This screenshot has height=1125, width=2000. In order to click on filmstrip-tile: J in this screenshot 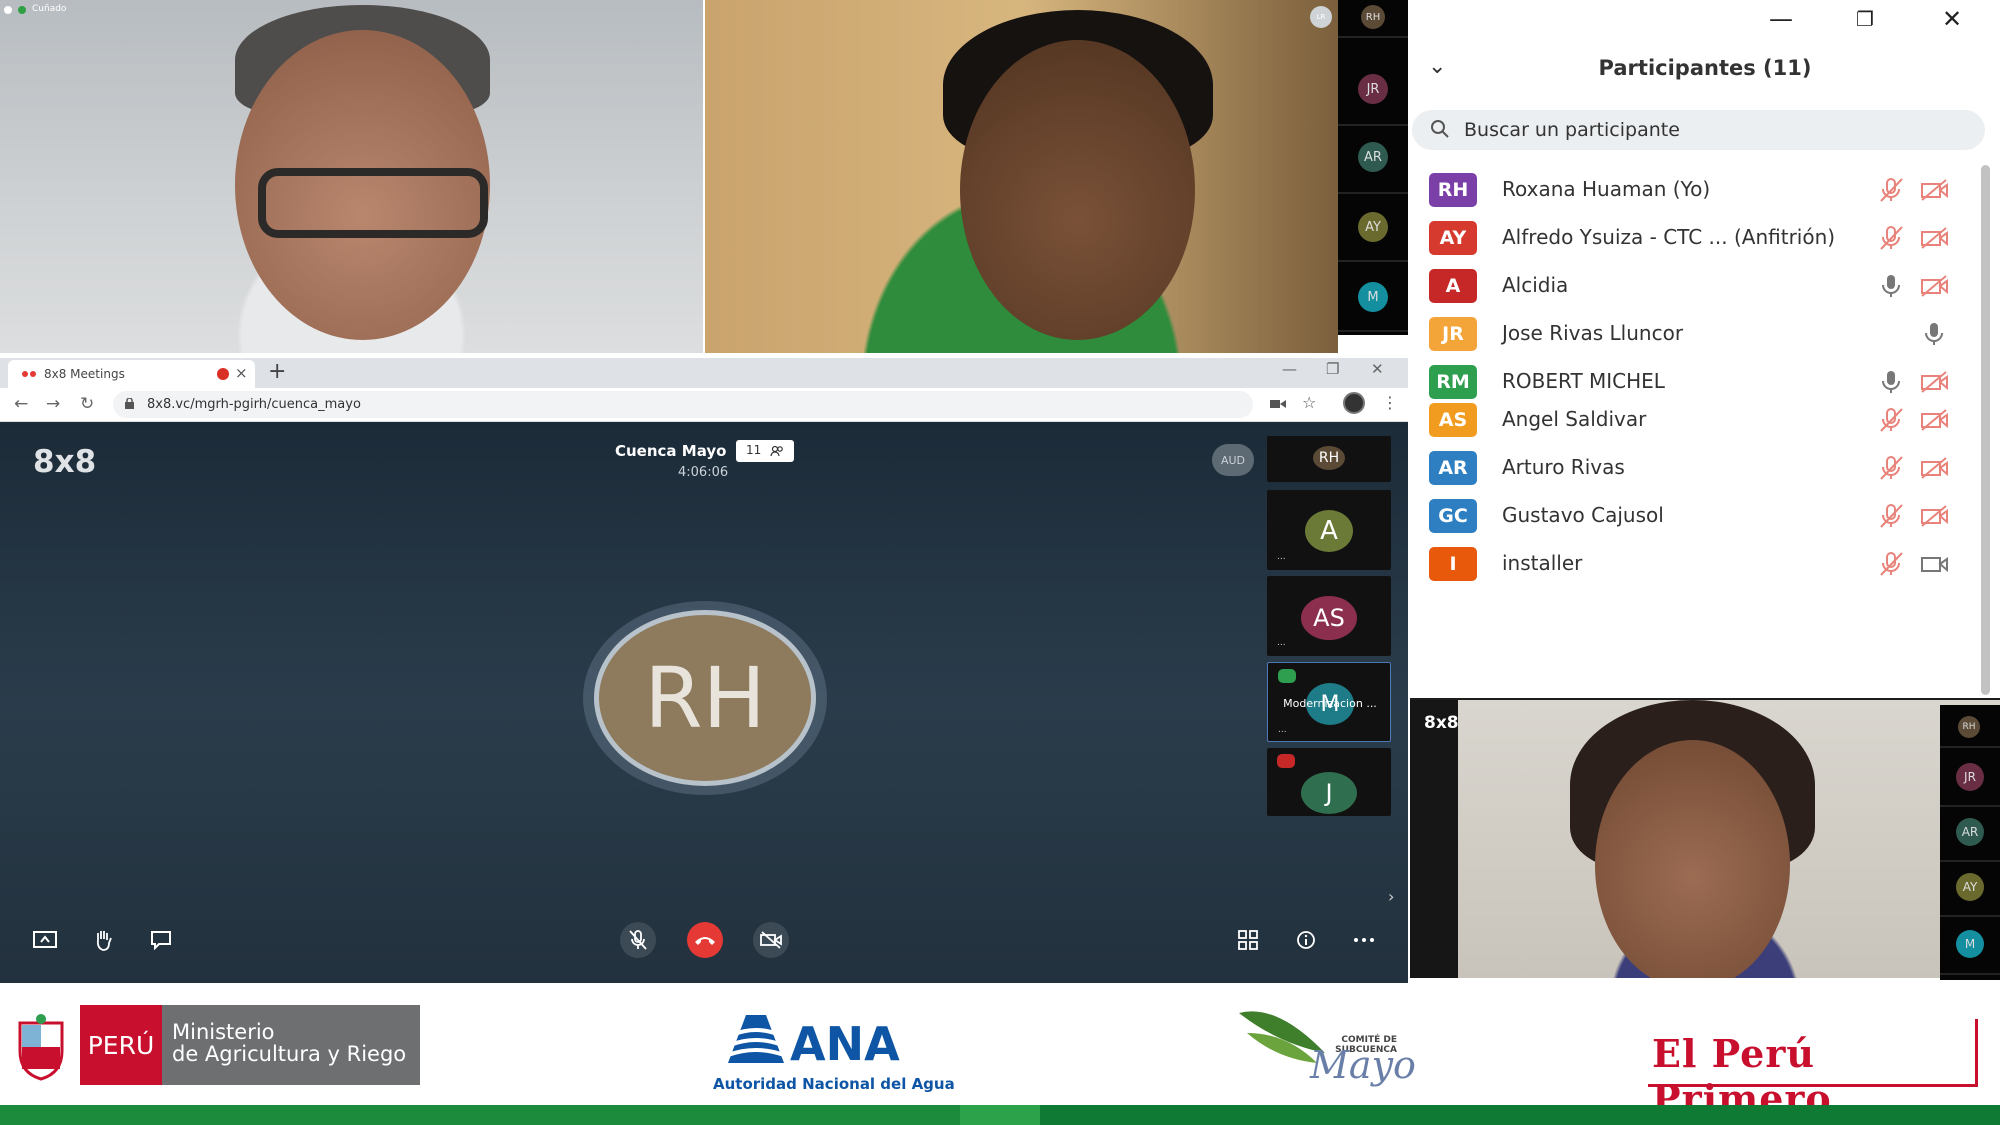, I will do `click(1329, 782)`.